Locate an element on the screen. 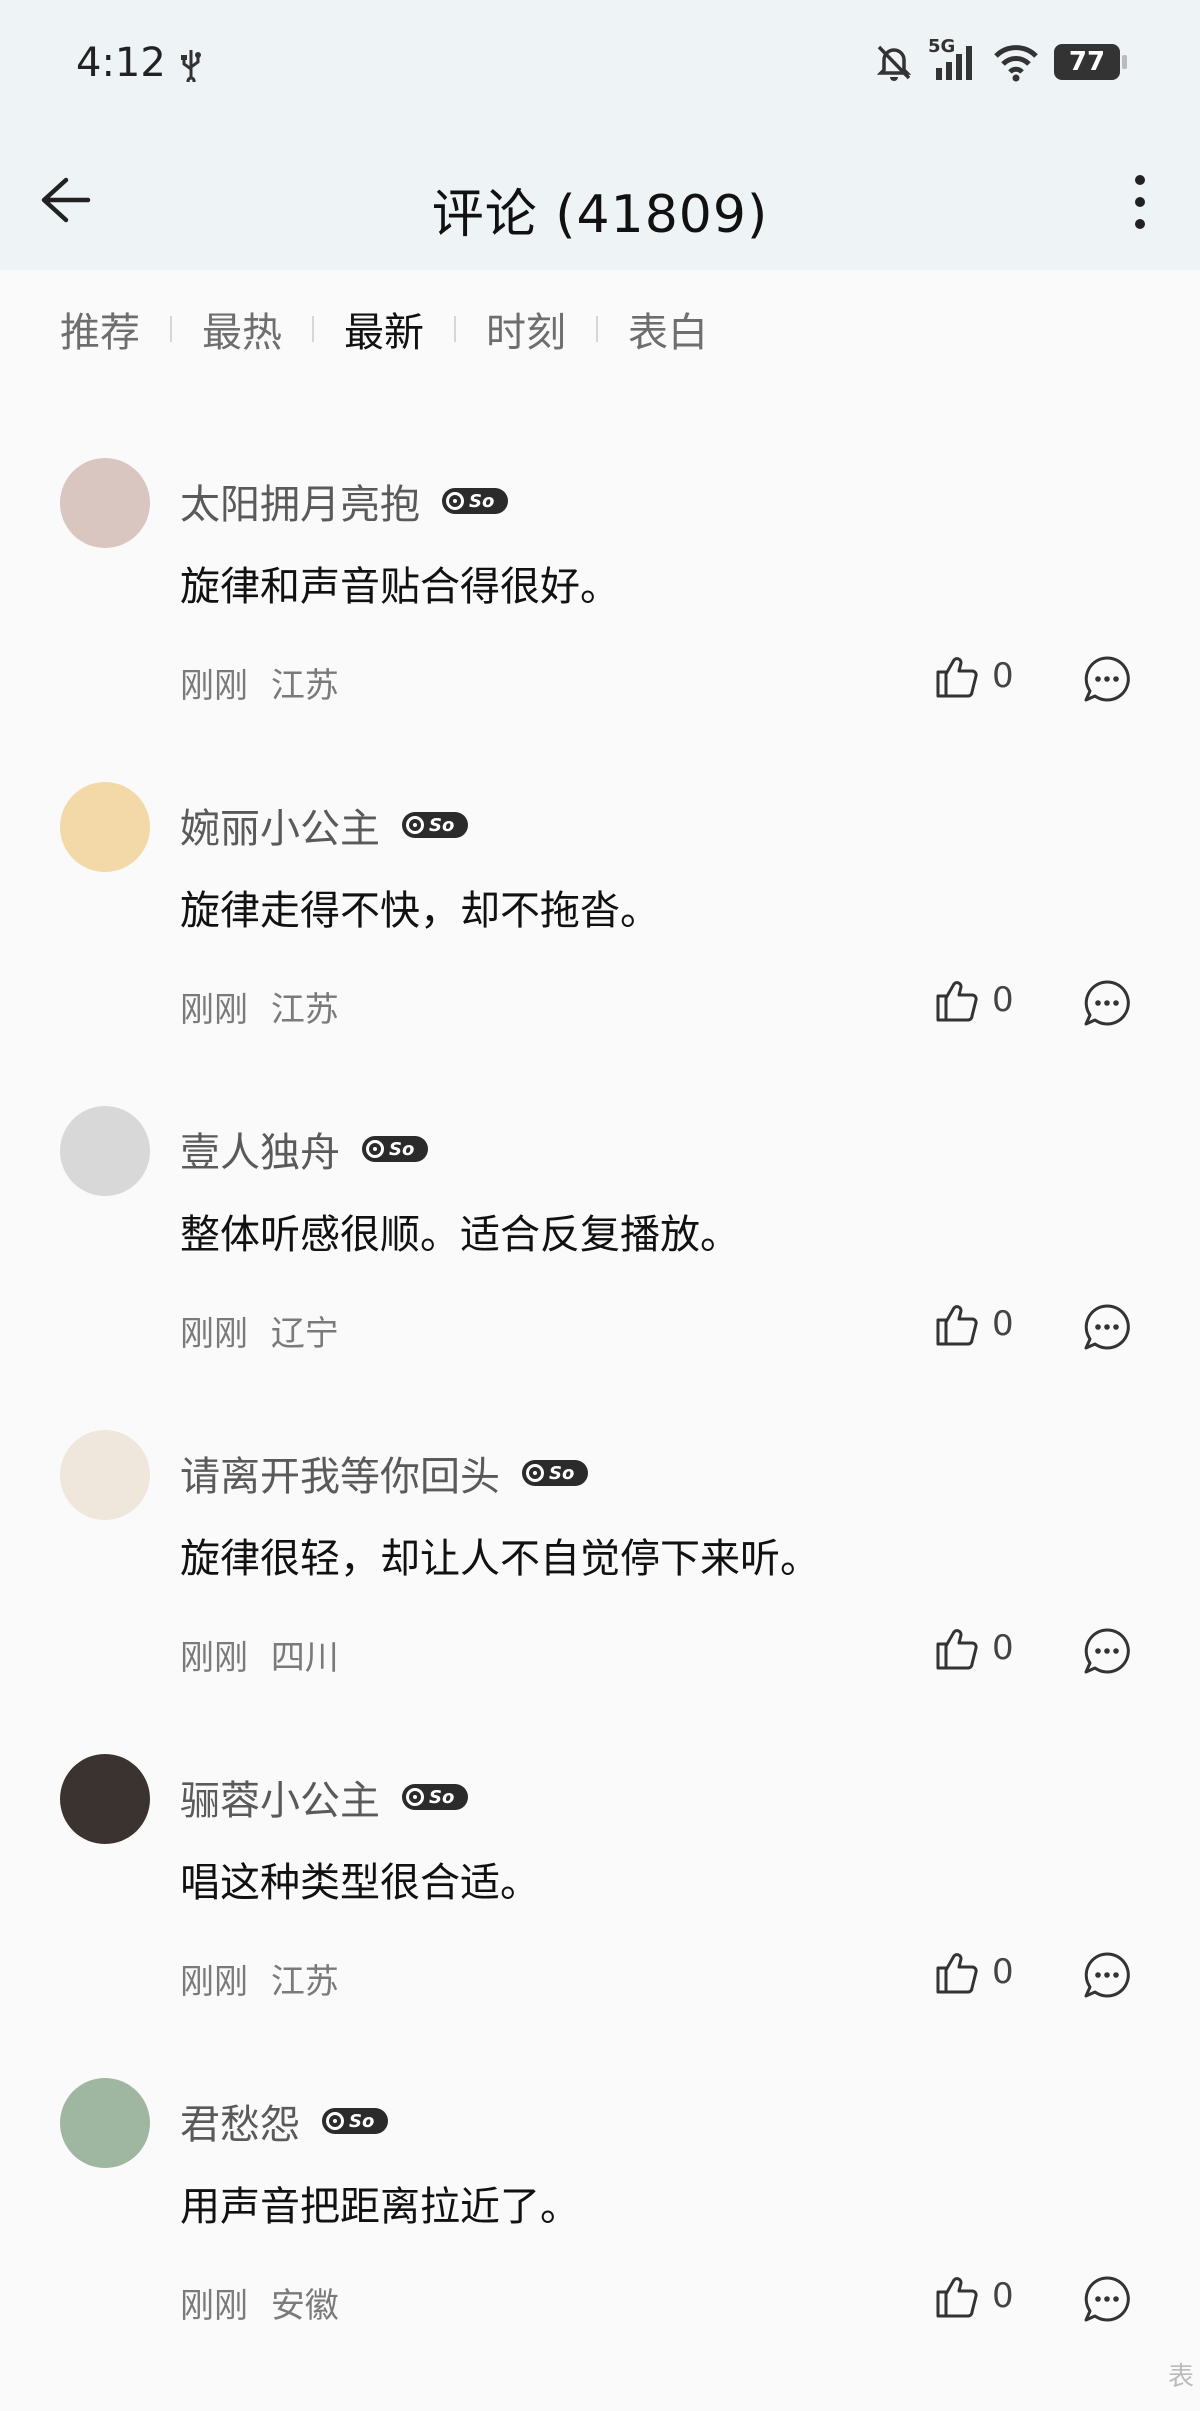  username: 请离开我等你回头 is located at coordinates (340, 1473).